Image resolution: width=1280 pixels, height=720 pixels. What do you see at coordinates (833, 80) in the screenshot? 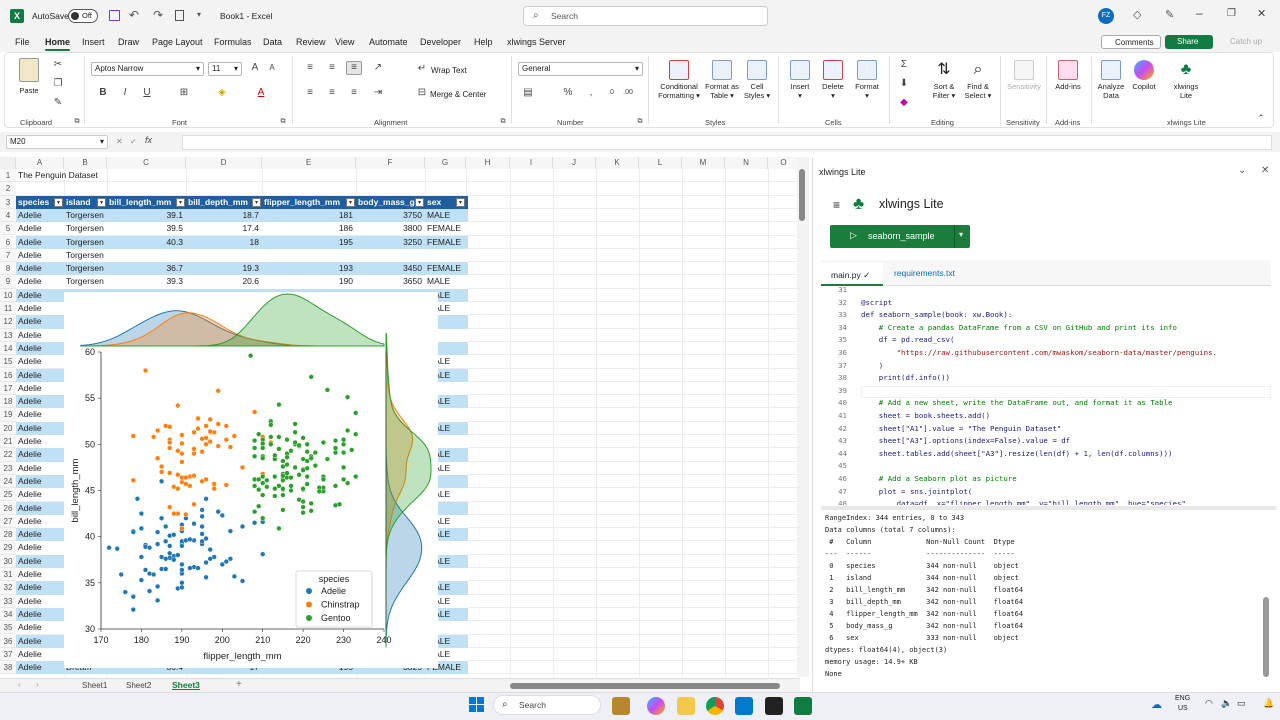
I see `delete-cells-button: Delete ▾` at bounding box center [833, 80].